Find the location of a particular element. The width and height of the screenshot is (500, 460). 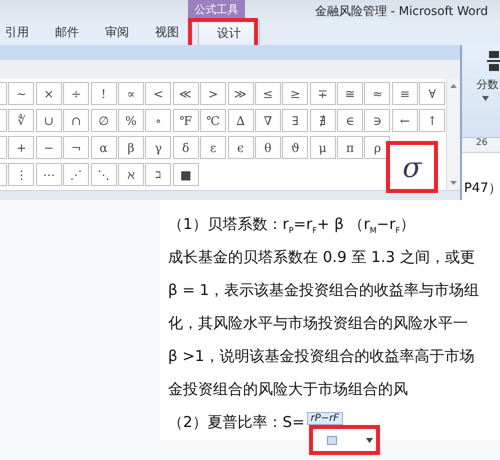

symbol-button: ⋮ is located at coordinates (21, 174).